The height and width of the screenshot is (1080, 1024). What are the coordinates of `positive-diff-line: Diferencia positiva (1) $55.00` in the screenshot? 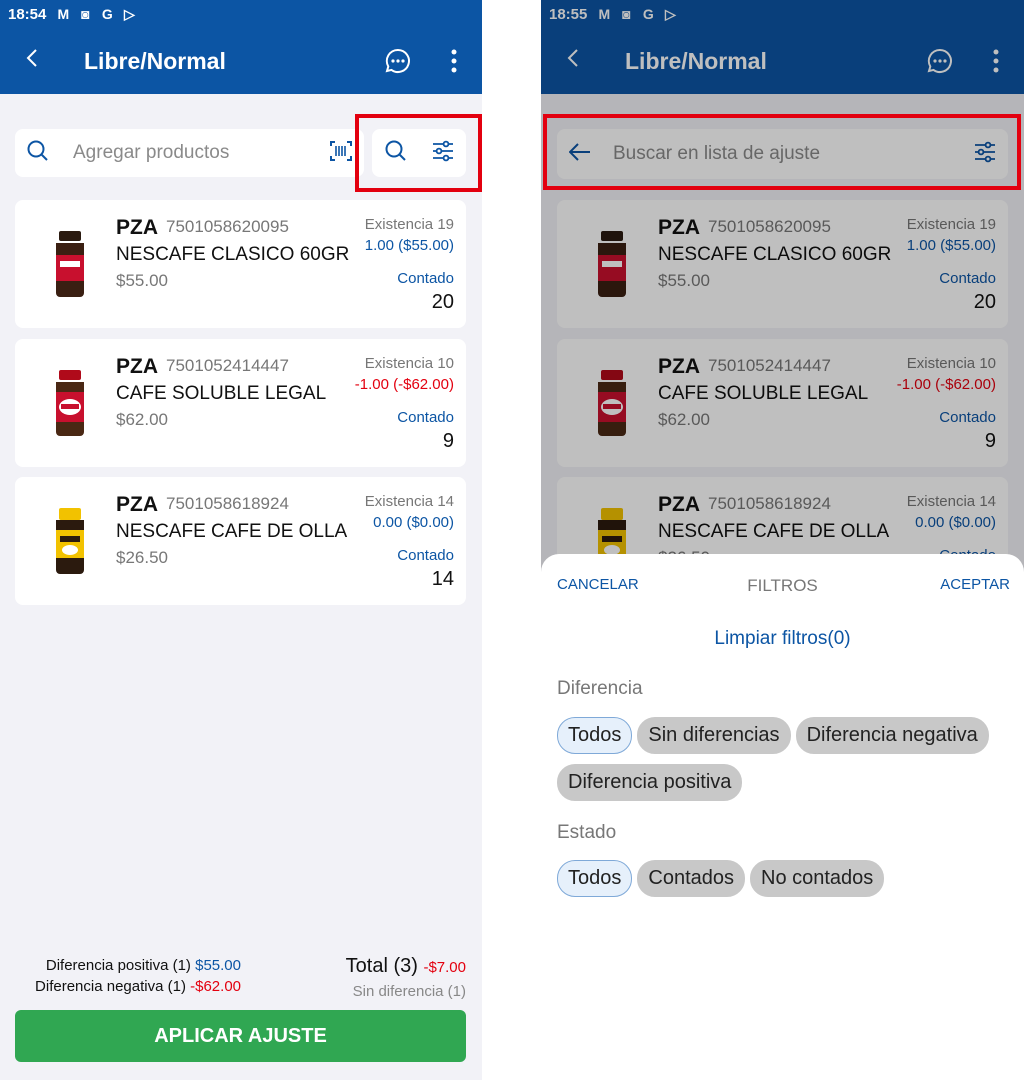 It's located at (143, 965).